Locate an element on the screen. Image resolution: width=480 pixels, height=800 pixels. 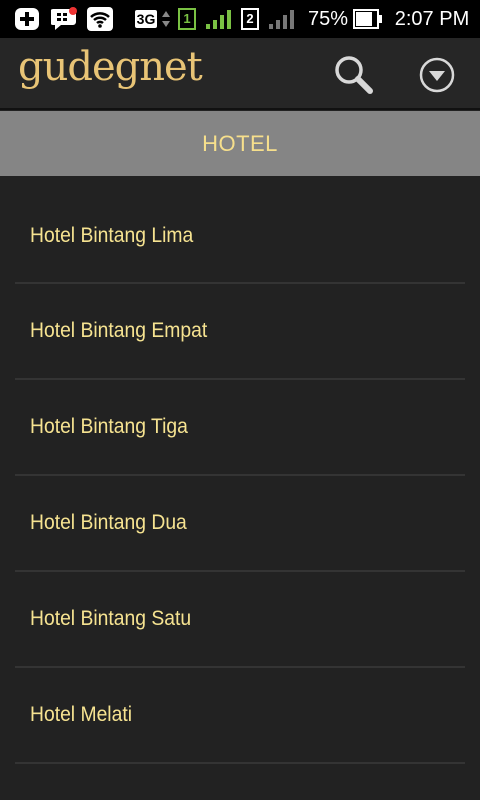
app-logo: gudegnet is located at coordinates (110, 67).